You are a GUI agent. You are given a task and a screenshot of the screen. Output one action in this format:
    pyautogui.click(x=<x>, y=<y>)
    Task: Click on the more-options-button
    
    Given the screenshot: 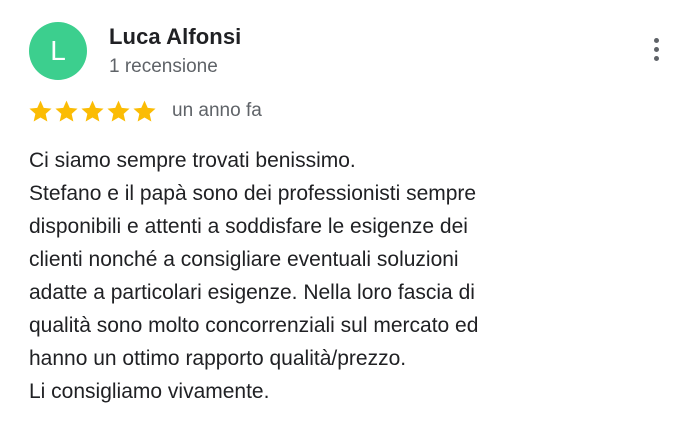 What is the action you would take?
    pyautogui.click(x=656, y=49)
    